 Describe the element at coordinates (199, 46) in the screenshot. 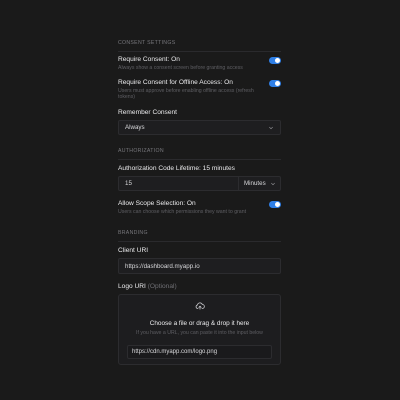

I see `section-header-consent: CONSENT SETTINGS` at that location.